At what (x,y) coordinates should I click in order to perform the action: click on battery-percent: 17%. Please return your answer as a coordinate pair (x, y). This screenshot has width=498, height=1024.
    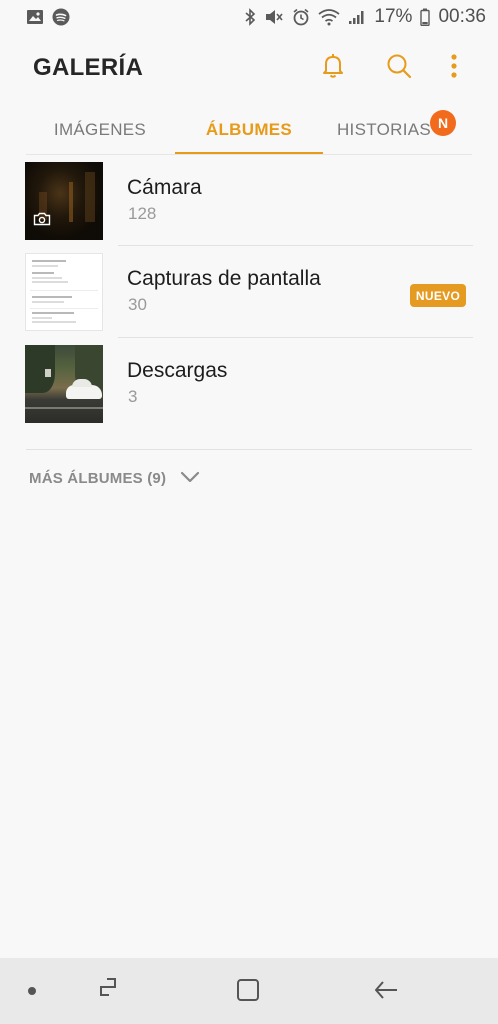
    Looking at the image, I should click on (393, 16).